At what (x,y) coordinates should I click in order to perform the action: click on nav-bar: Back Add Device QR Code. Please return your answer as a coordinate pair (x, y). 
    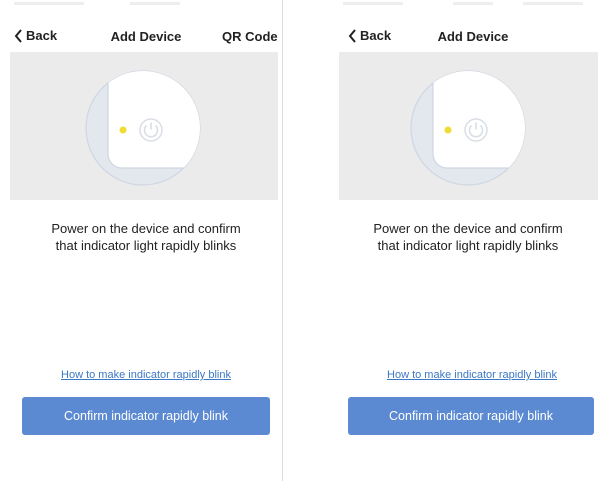
    Looking at the image, I should click on (141, 37).